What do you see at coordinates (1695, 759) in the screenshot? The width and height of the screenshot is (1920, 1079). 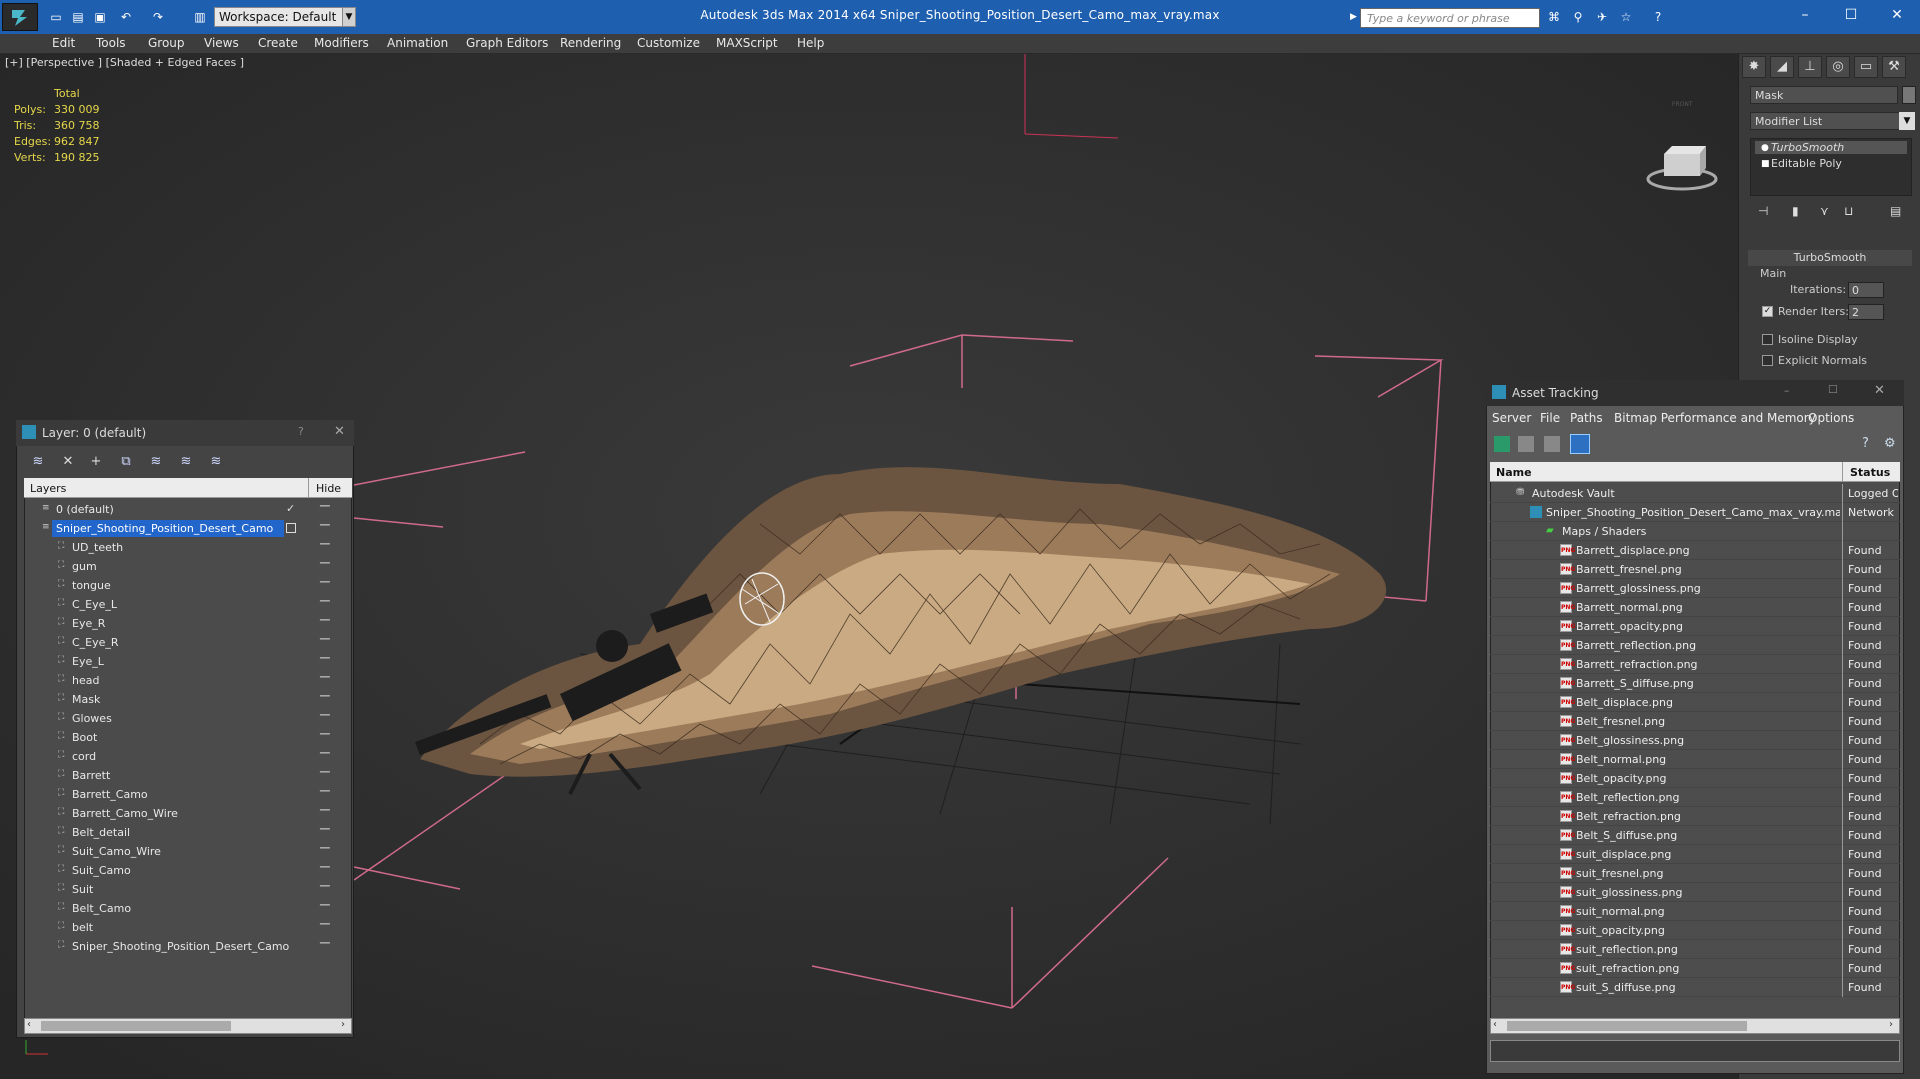 I see `asset-map-row: PNG Belt_normal.png Found` at bounding box center [1695, 759].